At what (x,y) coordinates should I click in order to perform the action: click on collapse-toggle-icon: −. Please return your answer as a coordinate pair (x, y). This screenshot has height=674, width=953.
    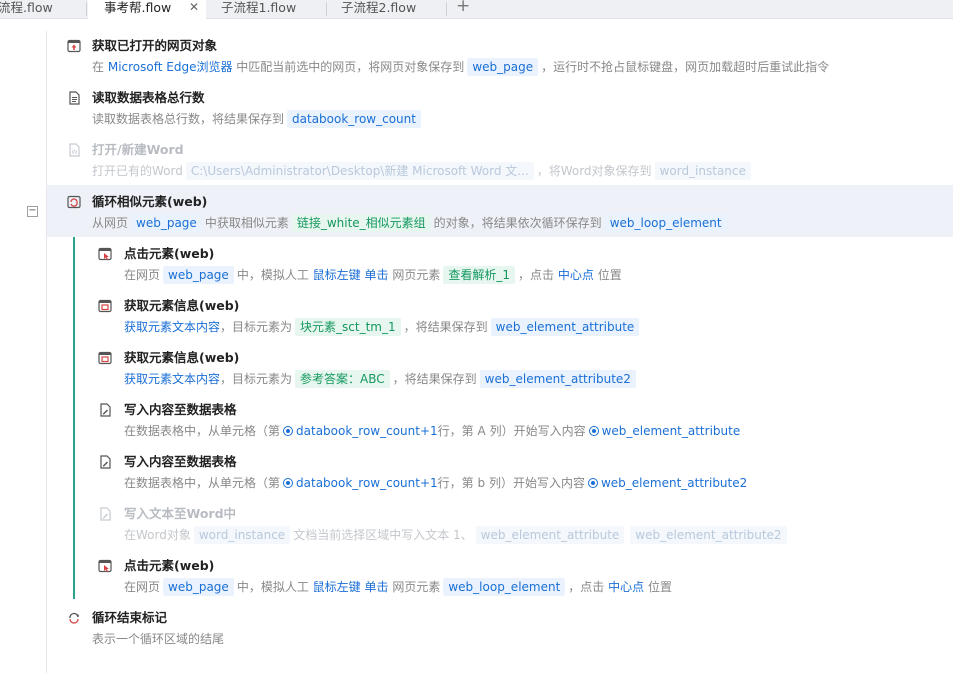
    Looking at the image, I should click on (32, 211).